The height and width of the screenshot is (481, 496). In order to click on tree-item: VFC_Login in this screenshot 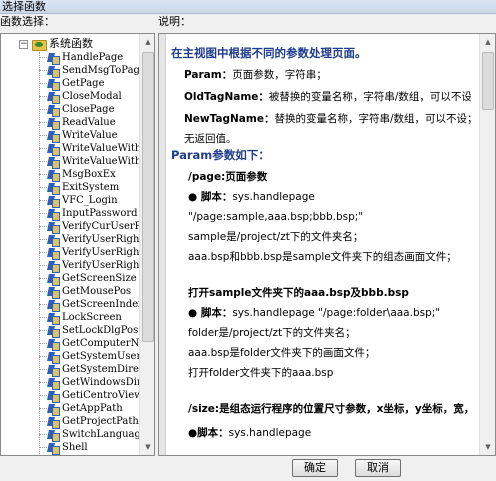, I will do `click(89, 201)`.